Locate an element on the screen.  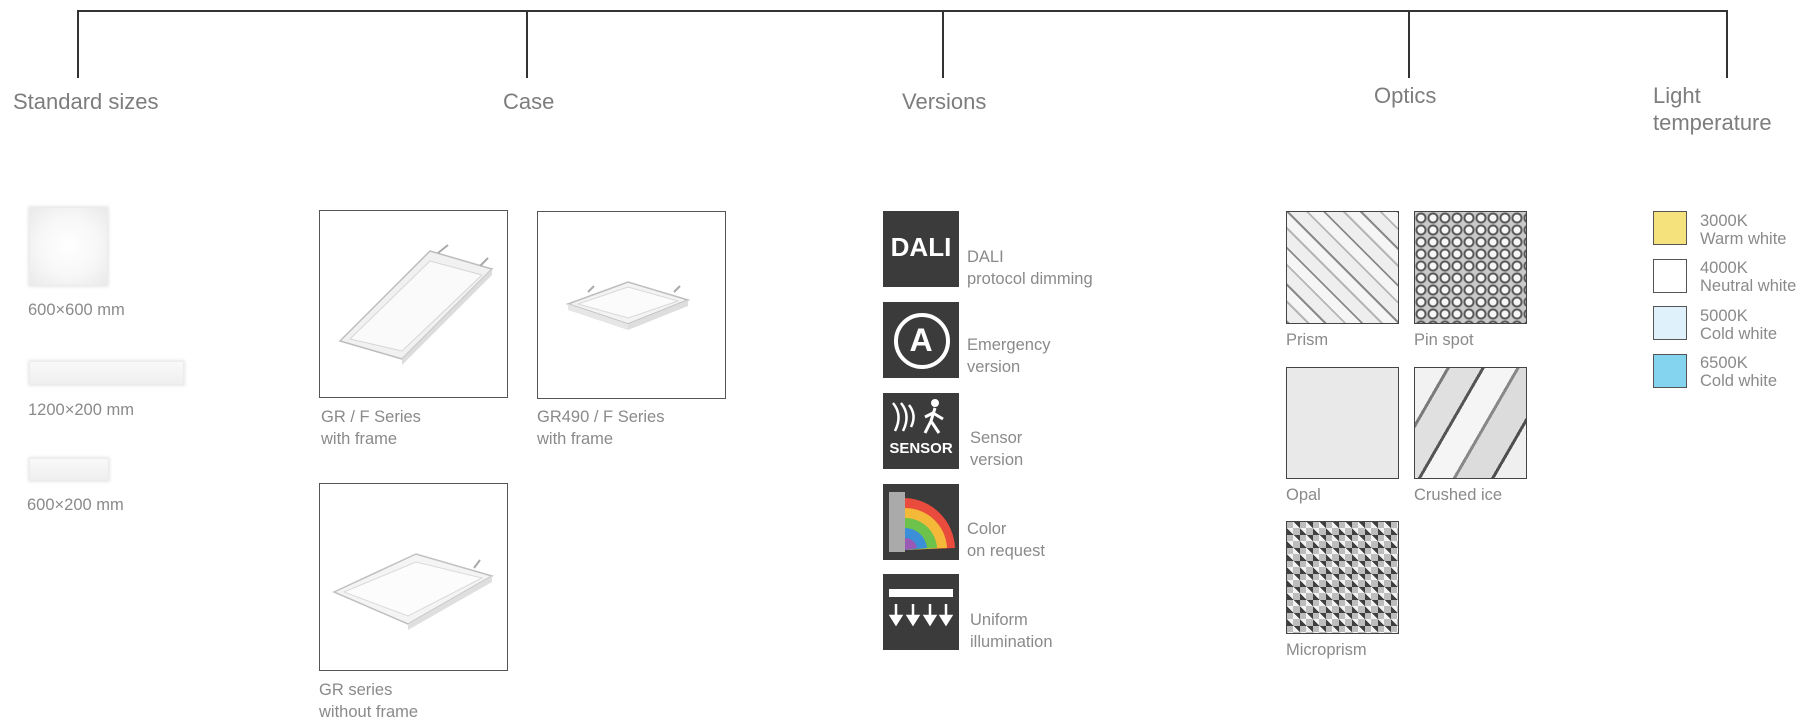
optic-microprism-swatch is located at coordinates (1342, 577).